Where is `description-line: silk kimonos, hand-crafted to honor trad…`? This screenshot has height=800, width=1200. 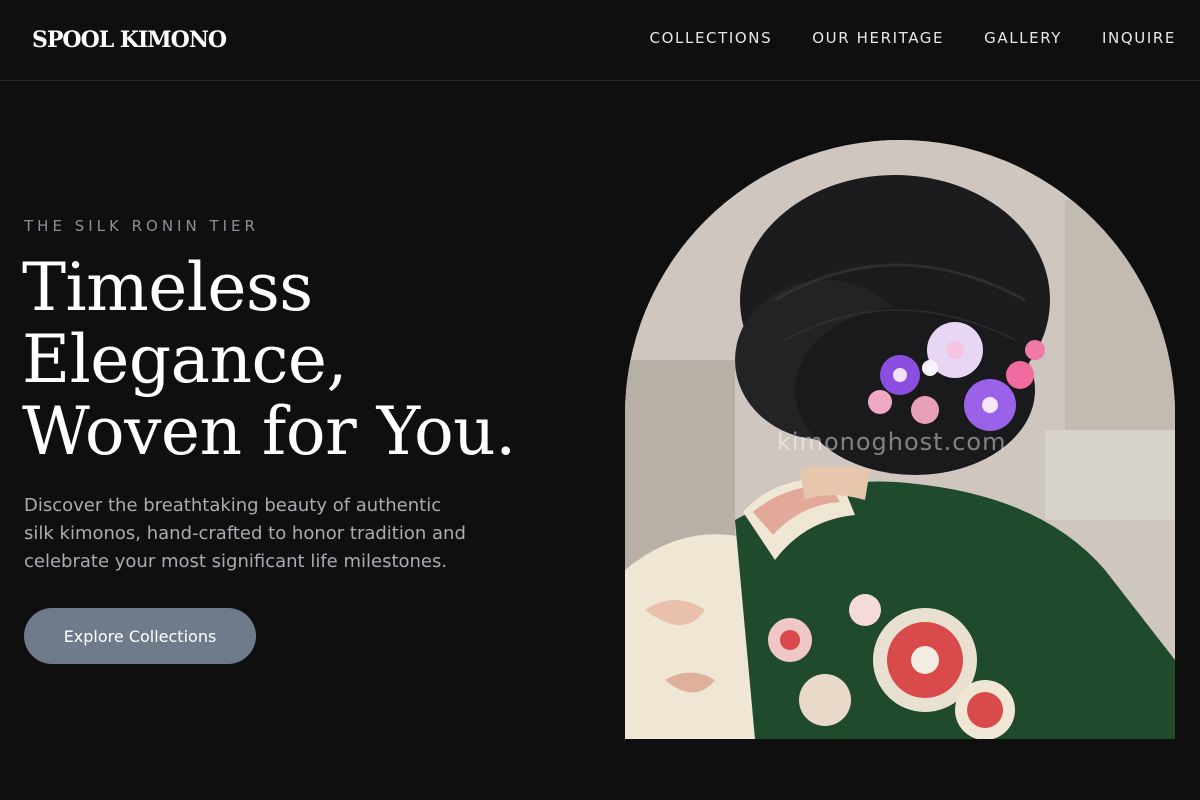
description-line: silk kimonos, hand-crafted to honor trad… is located at coordinates (245, 533).